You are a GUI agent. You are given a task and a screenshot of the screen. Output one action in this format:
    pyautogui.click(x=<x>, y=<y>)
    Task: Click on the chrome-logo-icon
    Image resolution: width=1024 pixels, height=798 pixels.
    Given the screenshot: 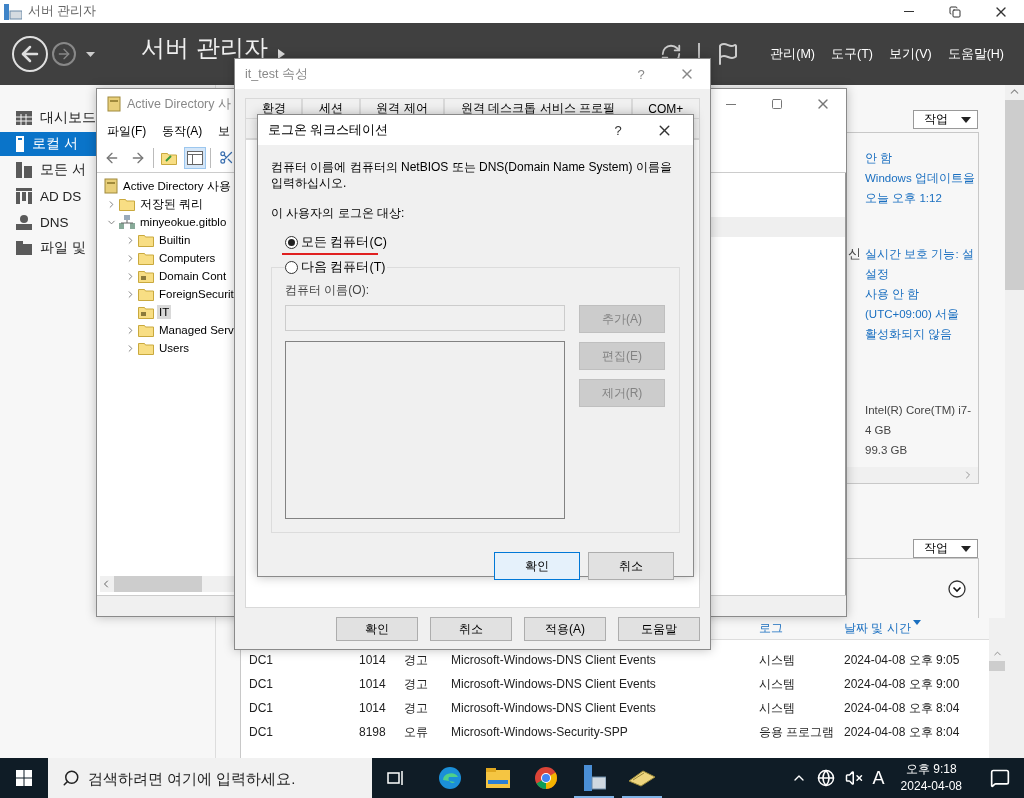 What is the action you would take?
    pyautogui.click(x=546, y=778)
    